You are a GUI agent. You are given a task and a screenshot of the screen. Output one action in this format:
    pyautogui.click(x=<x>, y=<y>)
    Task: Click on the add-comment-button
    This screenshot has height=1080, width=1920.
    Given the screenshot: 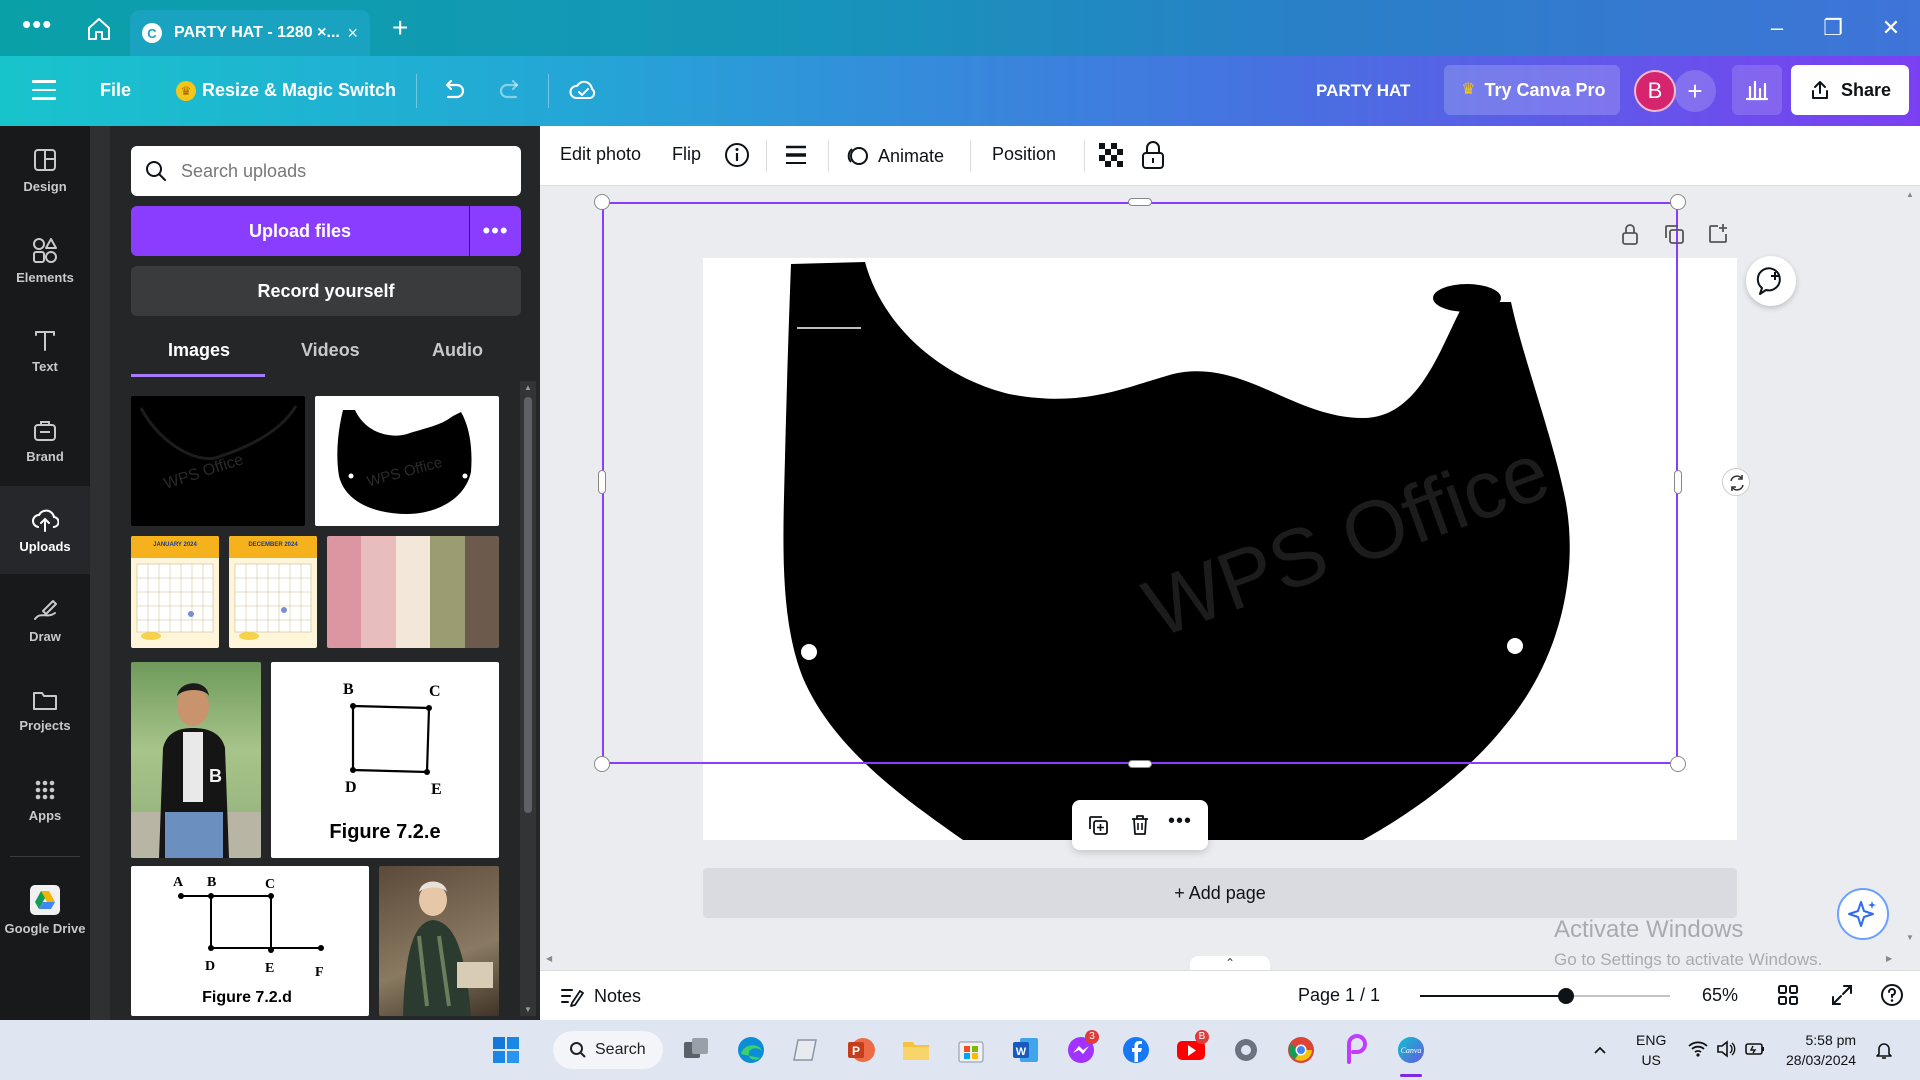 What is the action you would take?
    pyautogui.click(x=1771, y=281)
    